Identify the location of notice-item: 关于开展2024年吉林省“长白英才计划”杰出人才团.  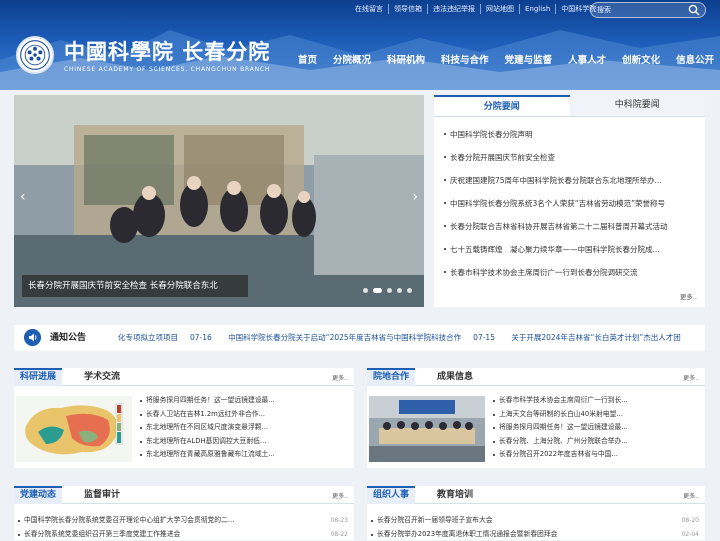
(595, 337).